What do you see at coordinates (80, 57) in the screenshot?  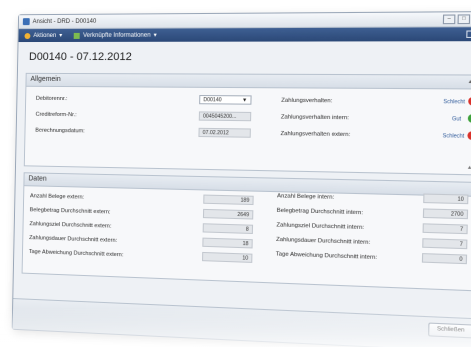 I see `page-title: D00140 - 07.12.2012` at bounding box center [80, 57].